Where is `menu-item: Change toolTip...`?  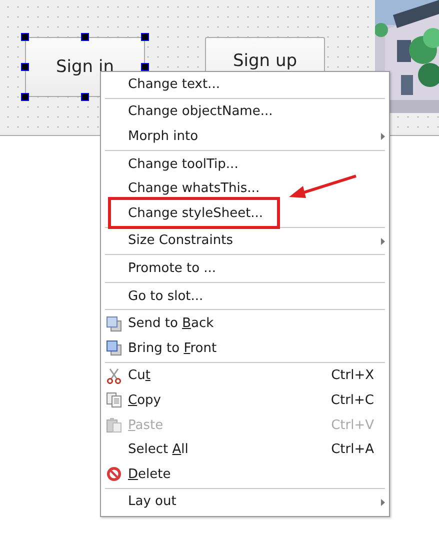
menu-item: Change toolTip... is located at coordinates (245, 164).